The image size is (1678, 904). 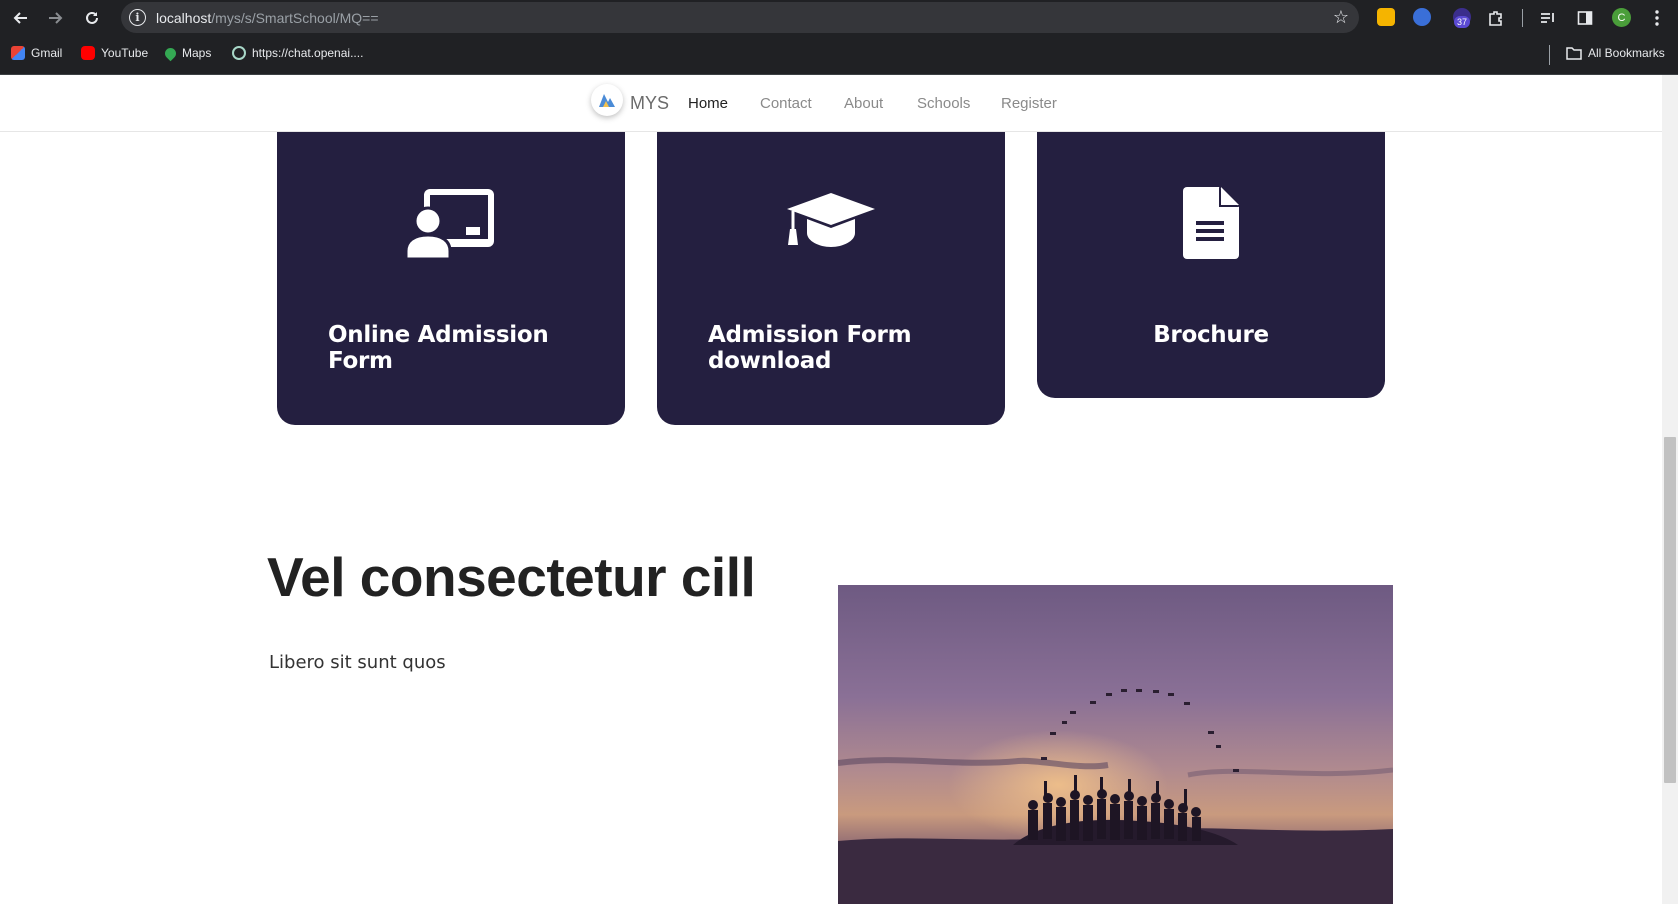 I want to click on menu-kebab-icon, so click(x=1657, y=18).